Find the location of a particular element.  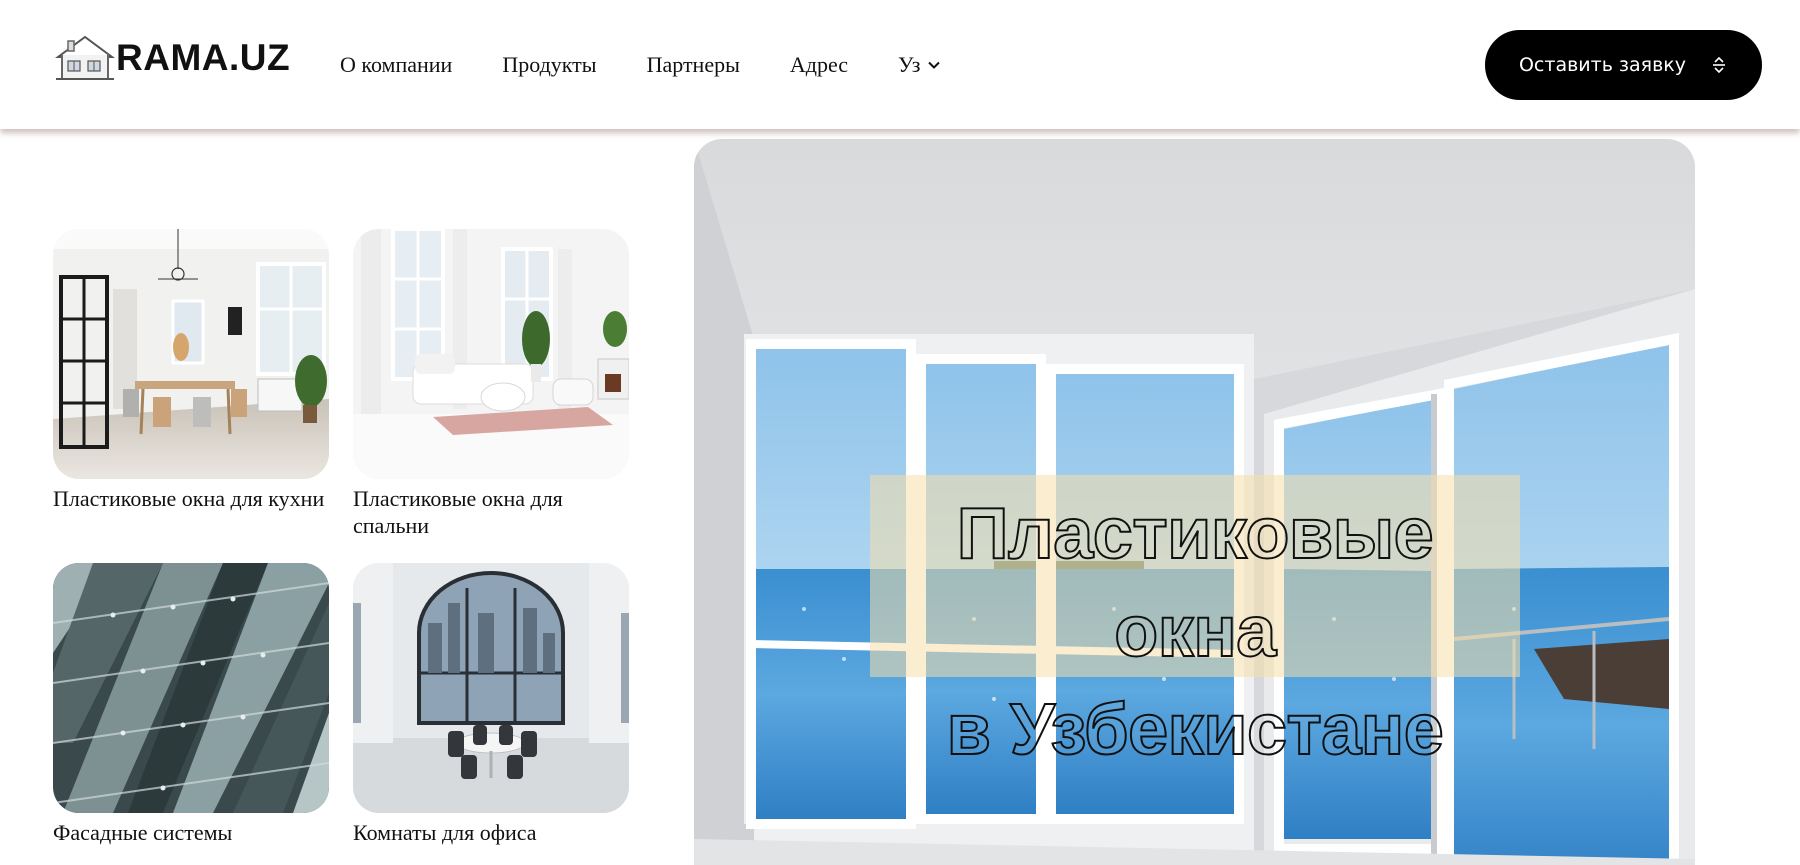

facade-image is located at coordinates (191, 688).